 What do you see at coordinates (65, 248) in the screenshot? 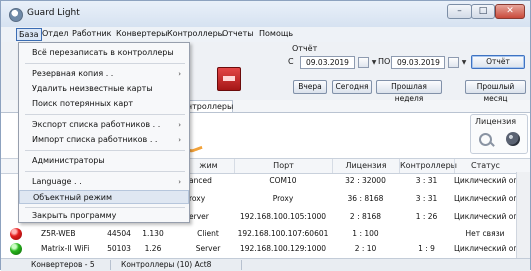
I see `device-name-cell: Matrix-II WiFi` at bounding box center [65, 248].